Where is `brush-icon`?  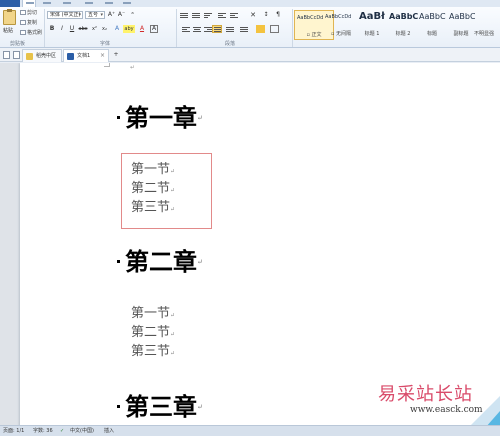
brush-icon is located at coordinates (23, 32).